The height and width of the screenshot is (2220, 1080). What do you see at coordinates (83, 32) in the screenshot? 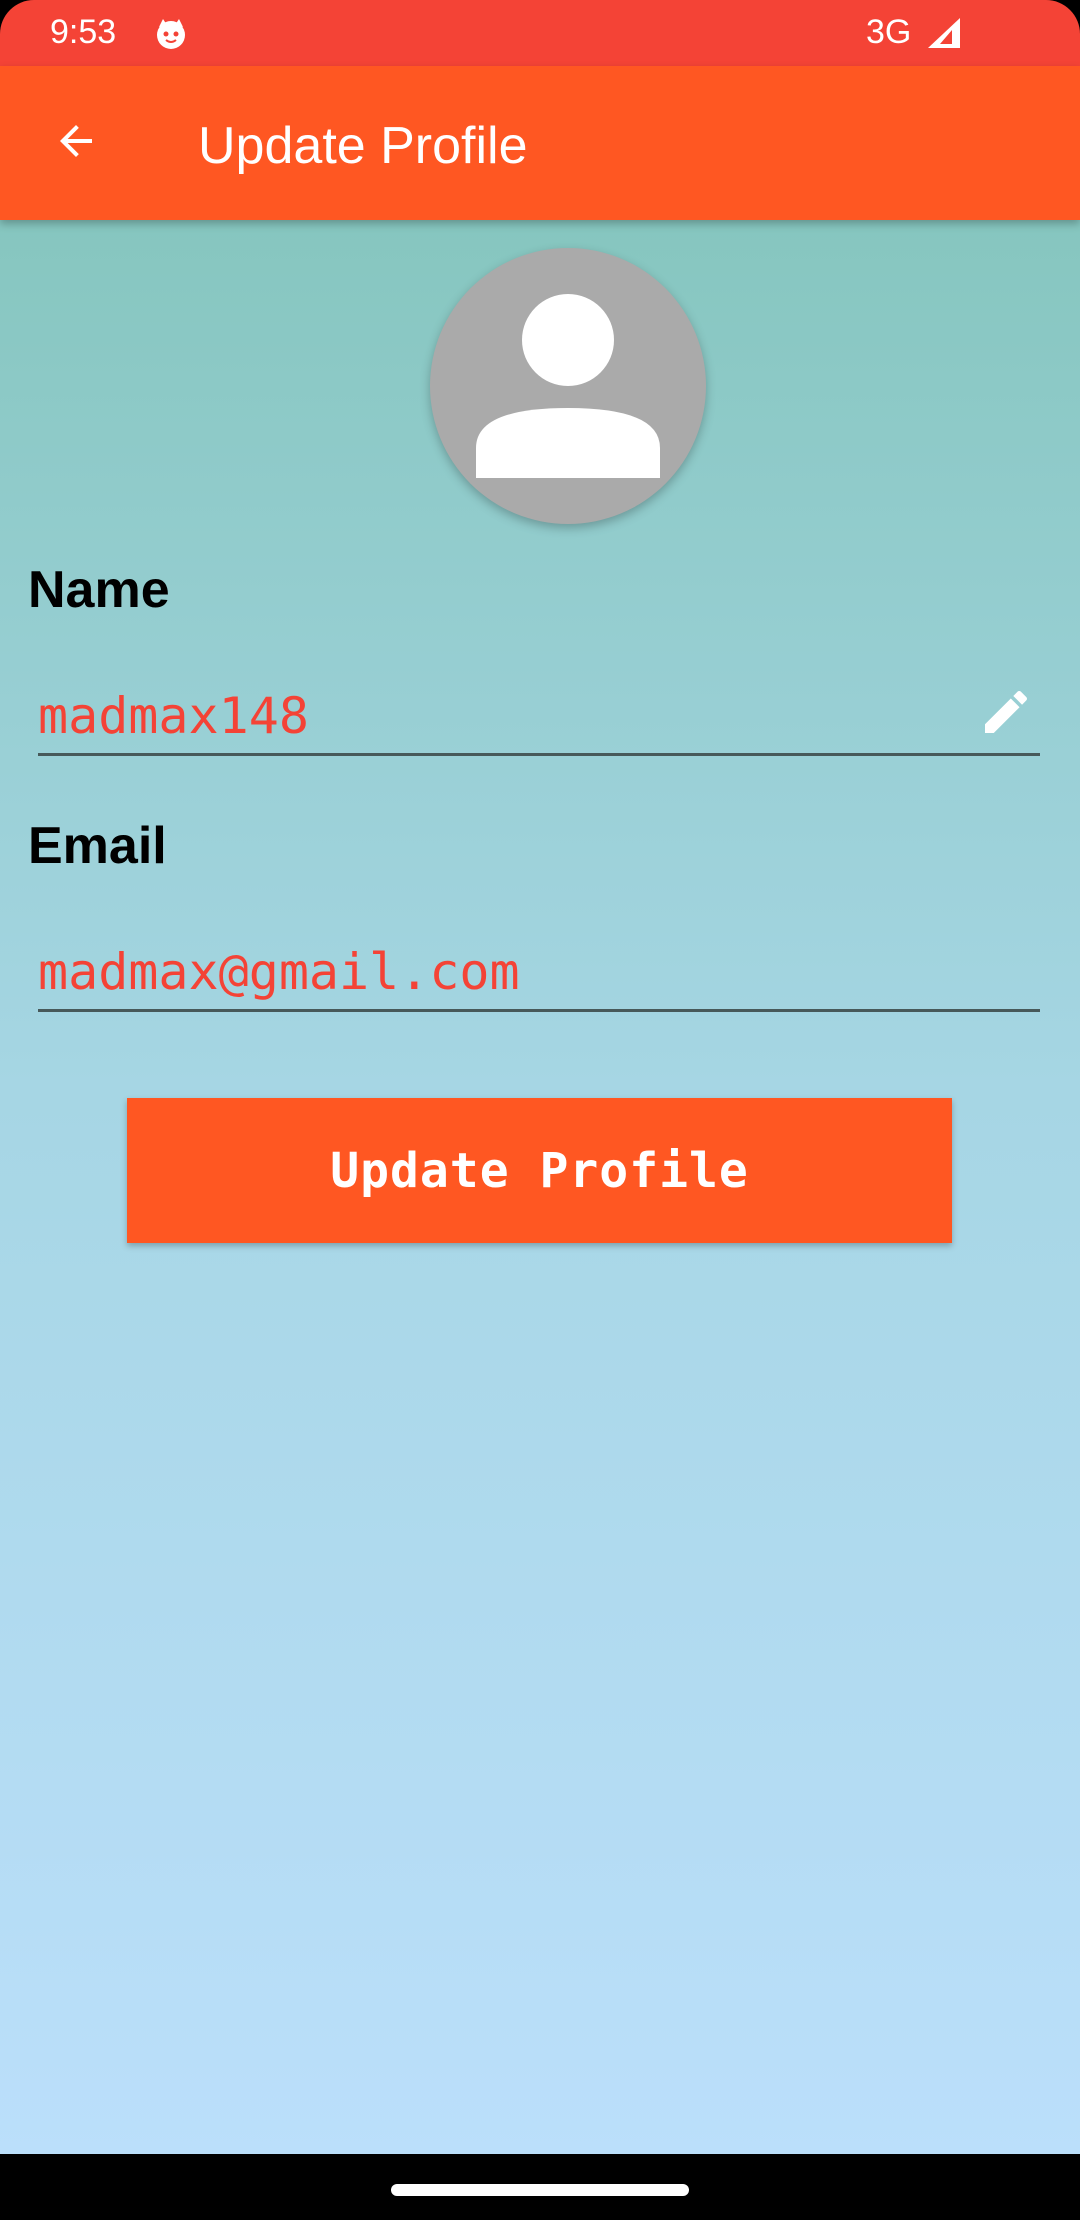
I see `status-time: 9:53` at bounding box center [83, 32].